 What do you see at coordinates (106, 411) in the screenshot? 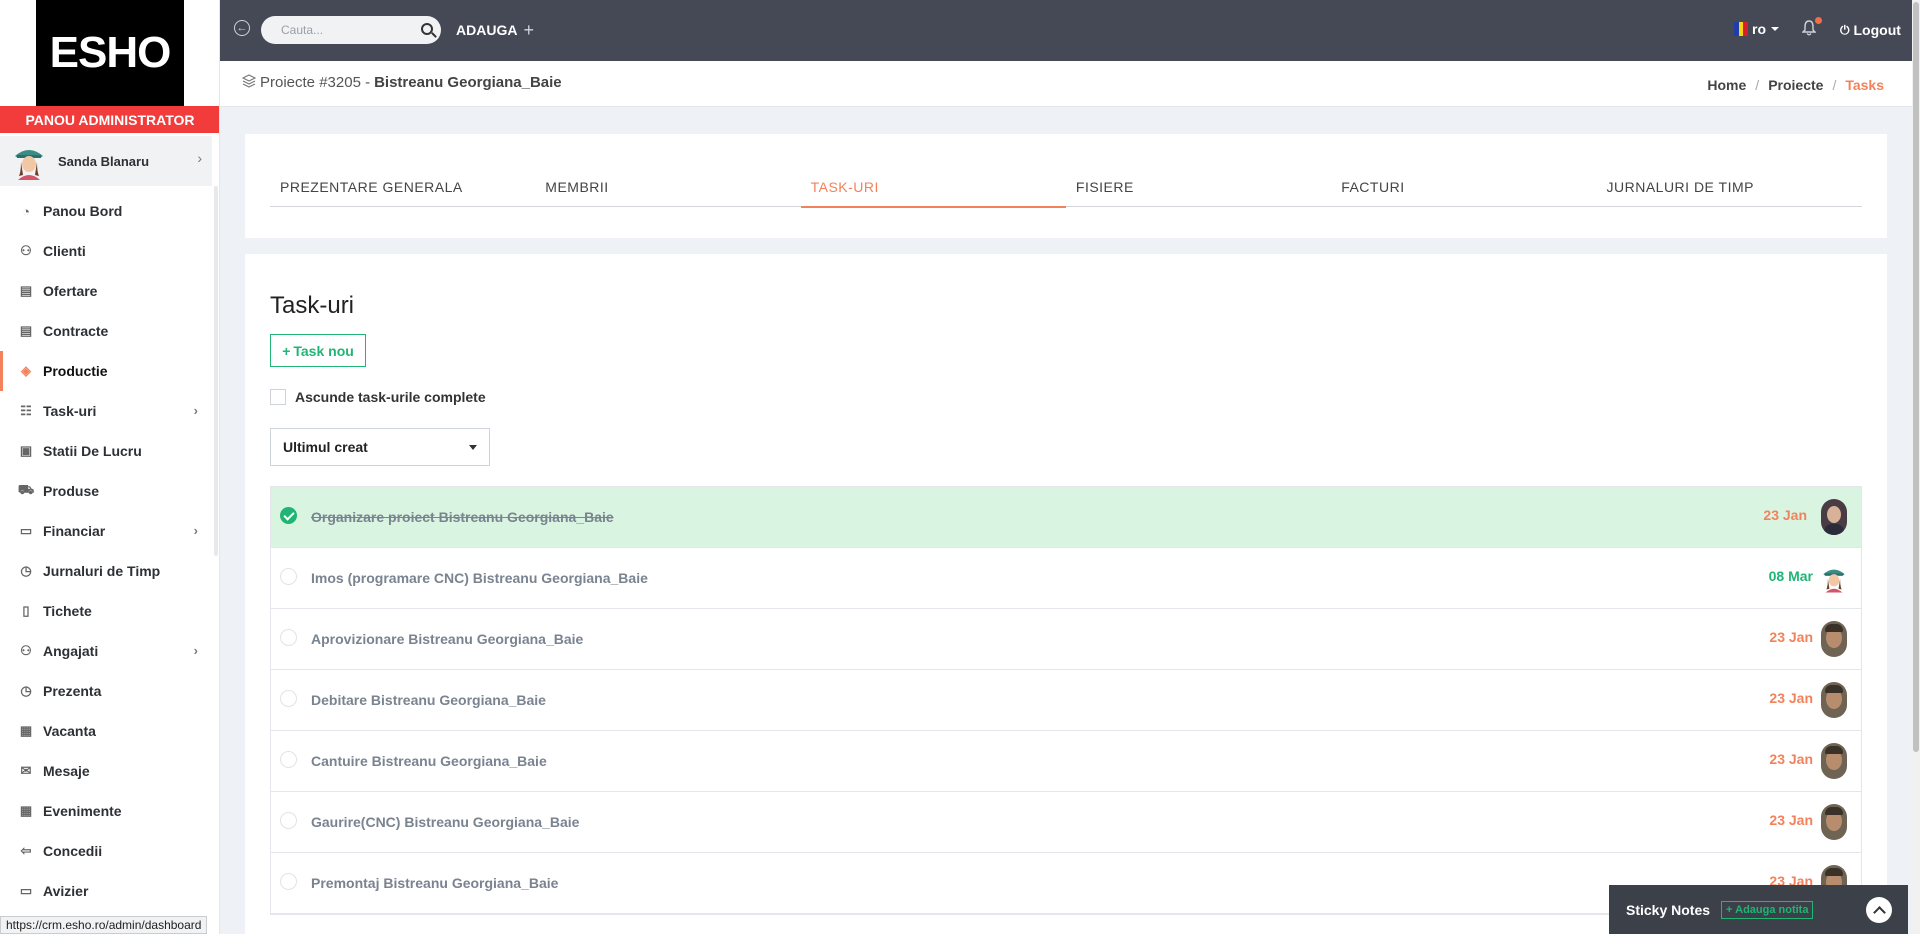
I see `sidebar-item-task-uri: ☷ Task-uri ›` at bounding box center [106, 411].